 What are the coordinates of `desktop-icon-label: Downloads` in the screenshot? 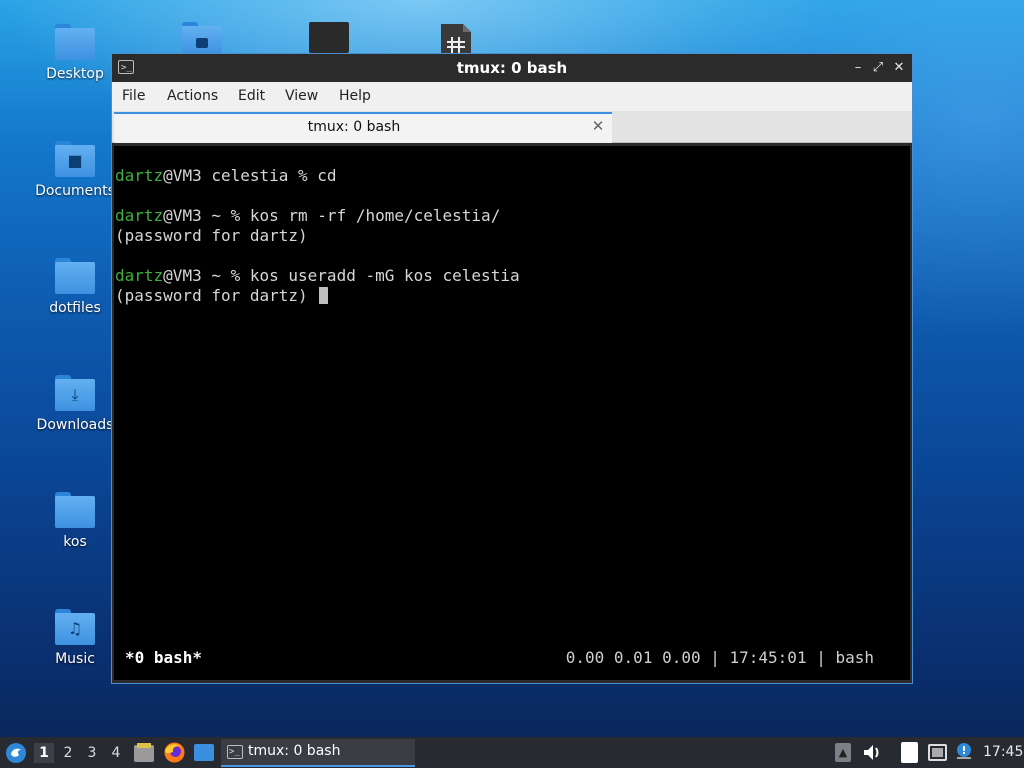 It's located at (75, 425).